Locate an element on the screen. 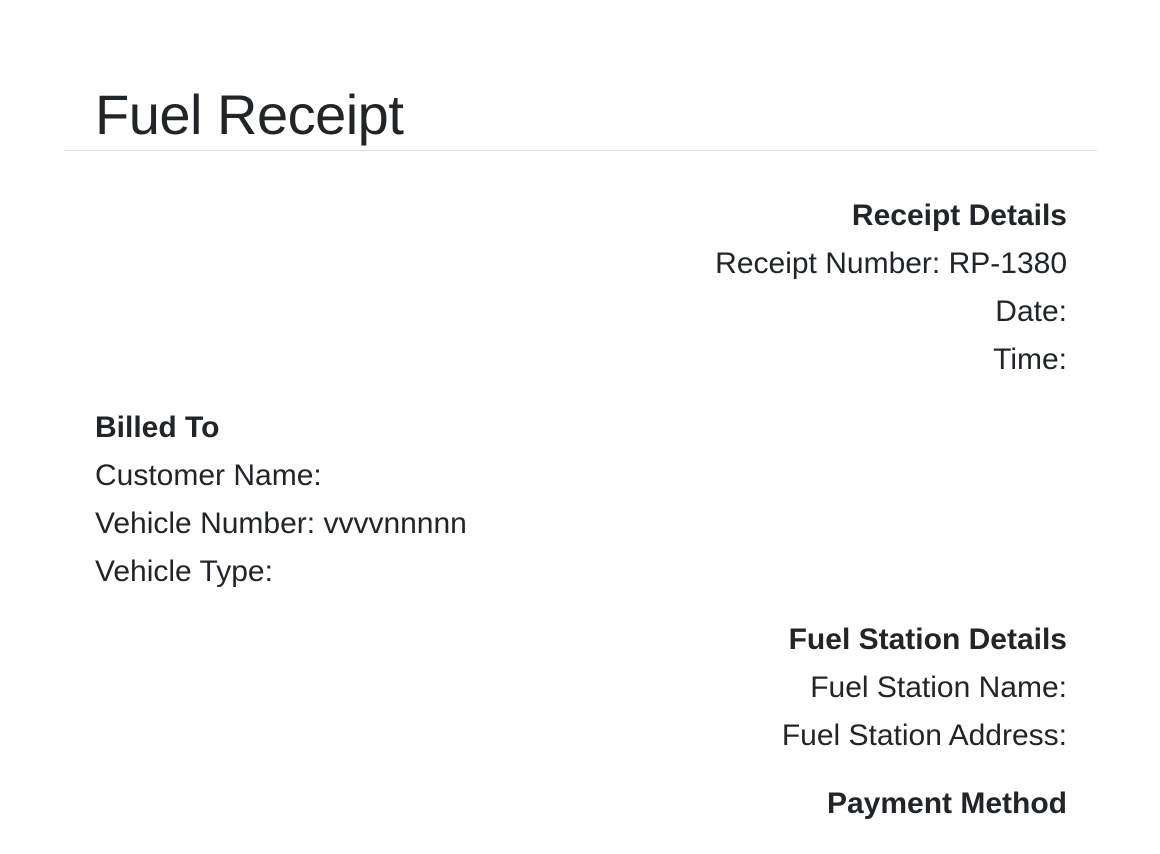  payment-method-section: Payment Method is located at coordinates (580, 804).